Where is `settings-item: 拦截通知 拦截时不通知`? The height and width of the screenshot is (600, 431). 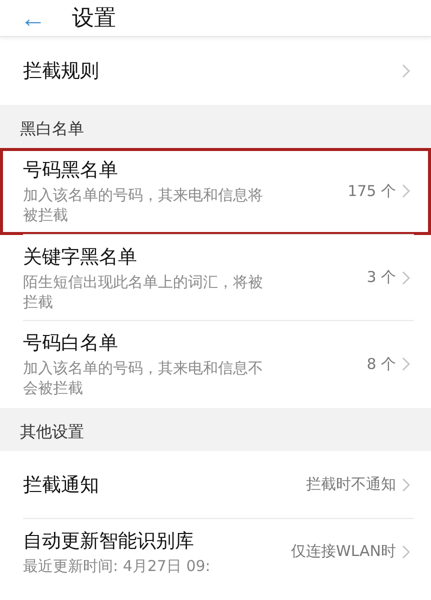 settings-item: 拦截通知 拦截时不通知 is located at coordinates (215, 484).